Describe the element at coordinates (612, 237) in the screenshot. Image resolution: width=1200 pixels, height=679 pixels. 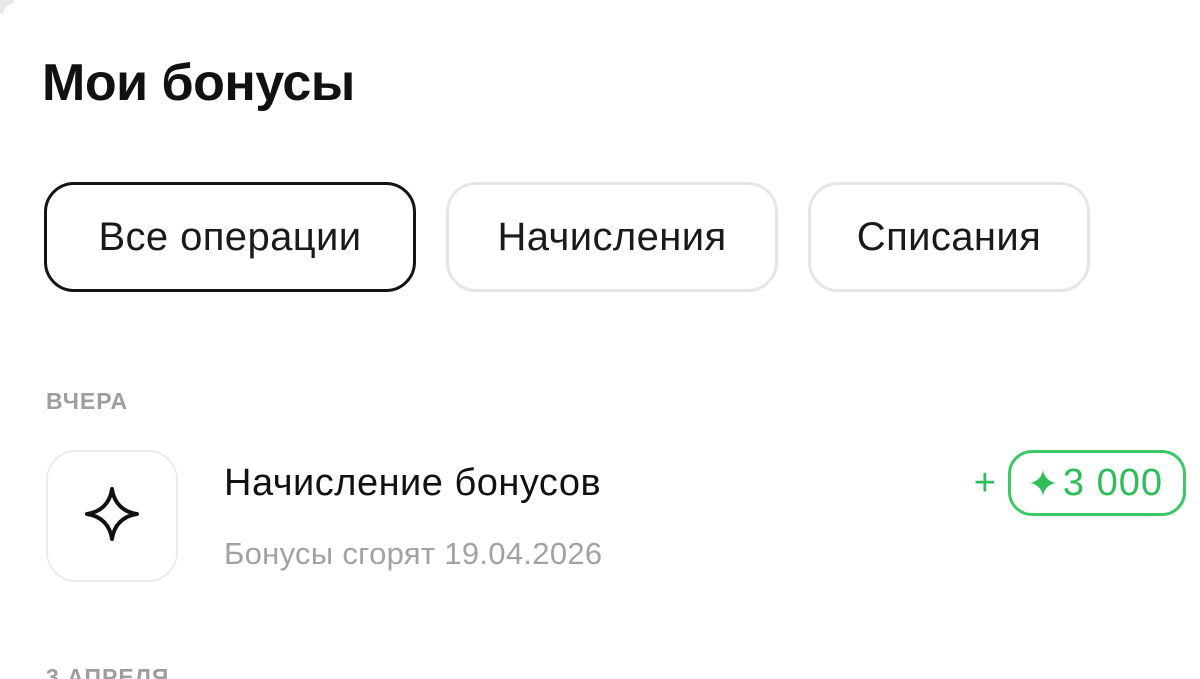
I see `filter-accruals: Начисления` at that location.